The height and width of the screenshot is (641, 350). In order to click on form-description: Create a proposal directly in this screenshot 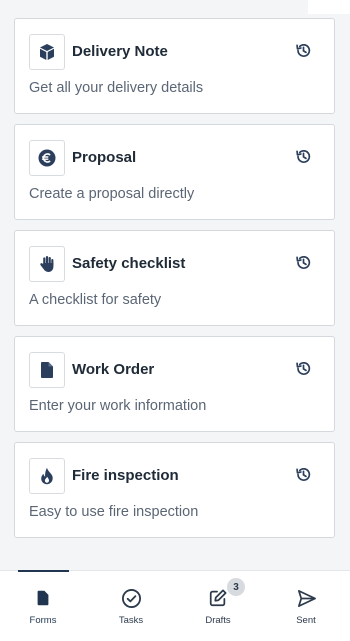, I will do `click(112, 194)`.